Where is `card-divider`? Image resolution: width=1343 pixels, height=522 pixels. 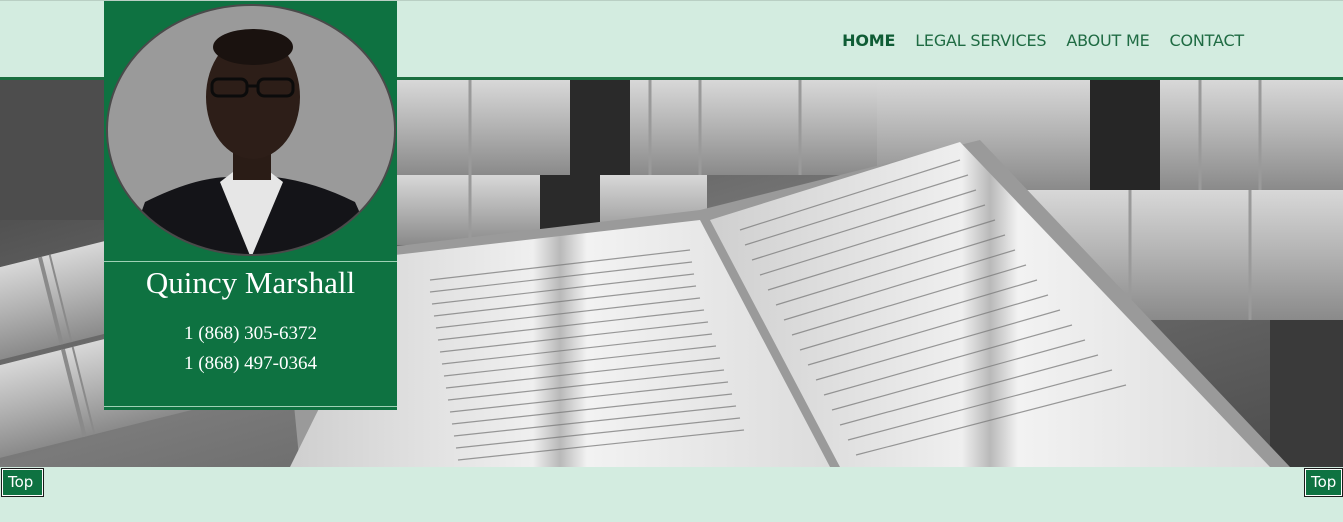
card-divider is located at coordinates (250, 261).